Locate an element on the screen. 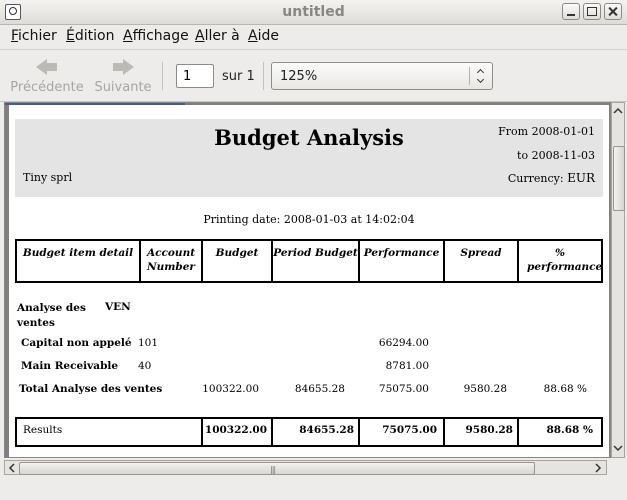 This screenshot has width=627, height=500. window-title: untitled is located at coordinates (313, 12).